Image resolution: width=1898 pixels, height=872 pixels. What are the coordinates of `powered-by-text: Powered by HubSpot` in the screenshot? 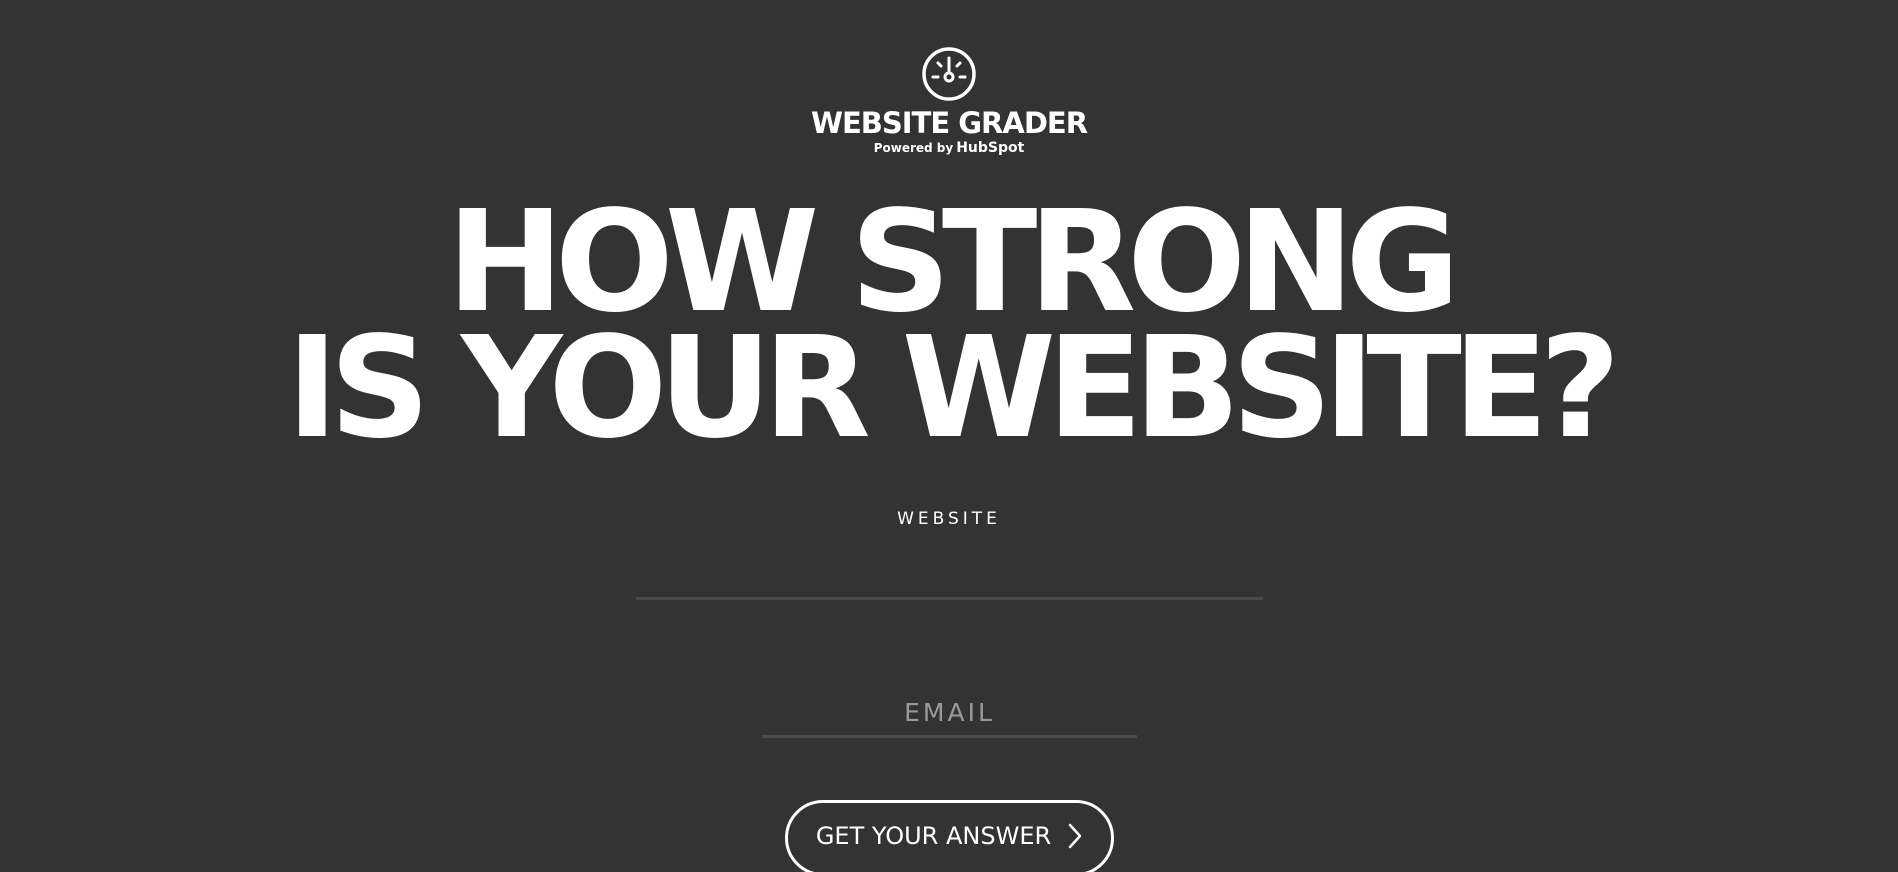 It's located at (949, 148).